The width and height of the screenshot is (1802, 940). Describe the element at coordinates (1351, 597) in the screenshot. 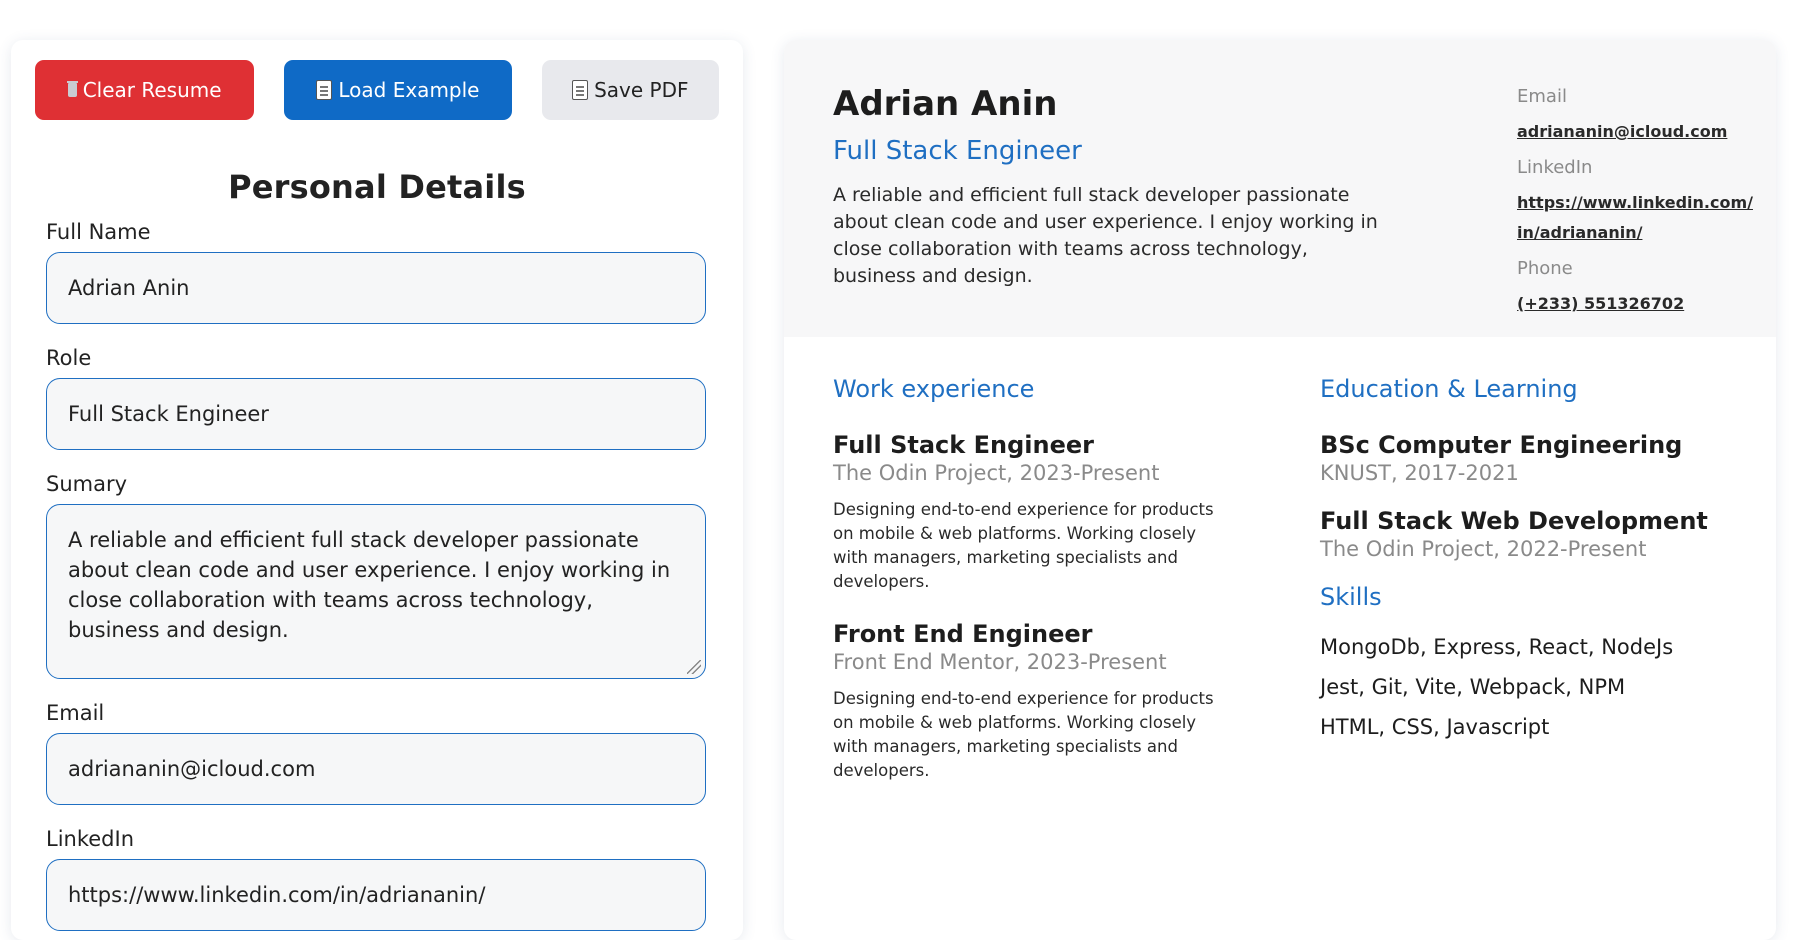

I see `skills-heading: Skills` at that location.